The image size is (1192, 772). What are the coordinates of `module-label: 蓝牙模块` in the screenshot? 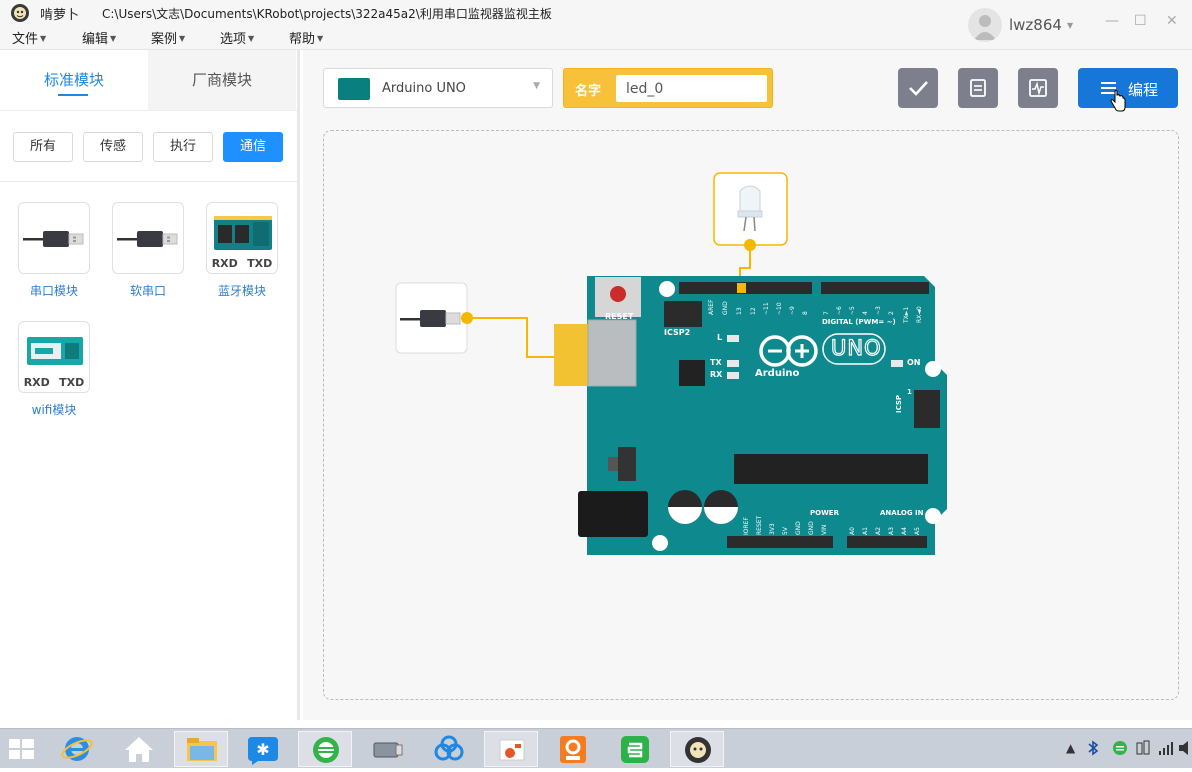 It's located at (241, 291).